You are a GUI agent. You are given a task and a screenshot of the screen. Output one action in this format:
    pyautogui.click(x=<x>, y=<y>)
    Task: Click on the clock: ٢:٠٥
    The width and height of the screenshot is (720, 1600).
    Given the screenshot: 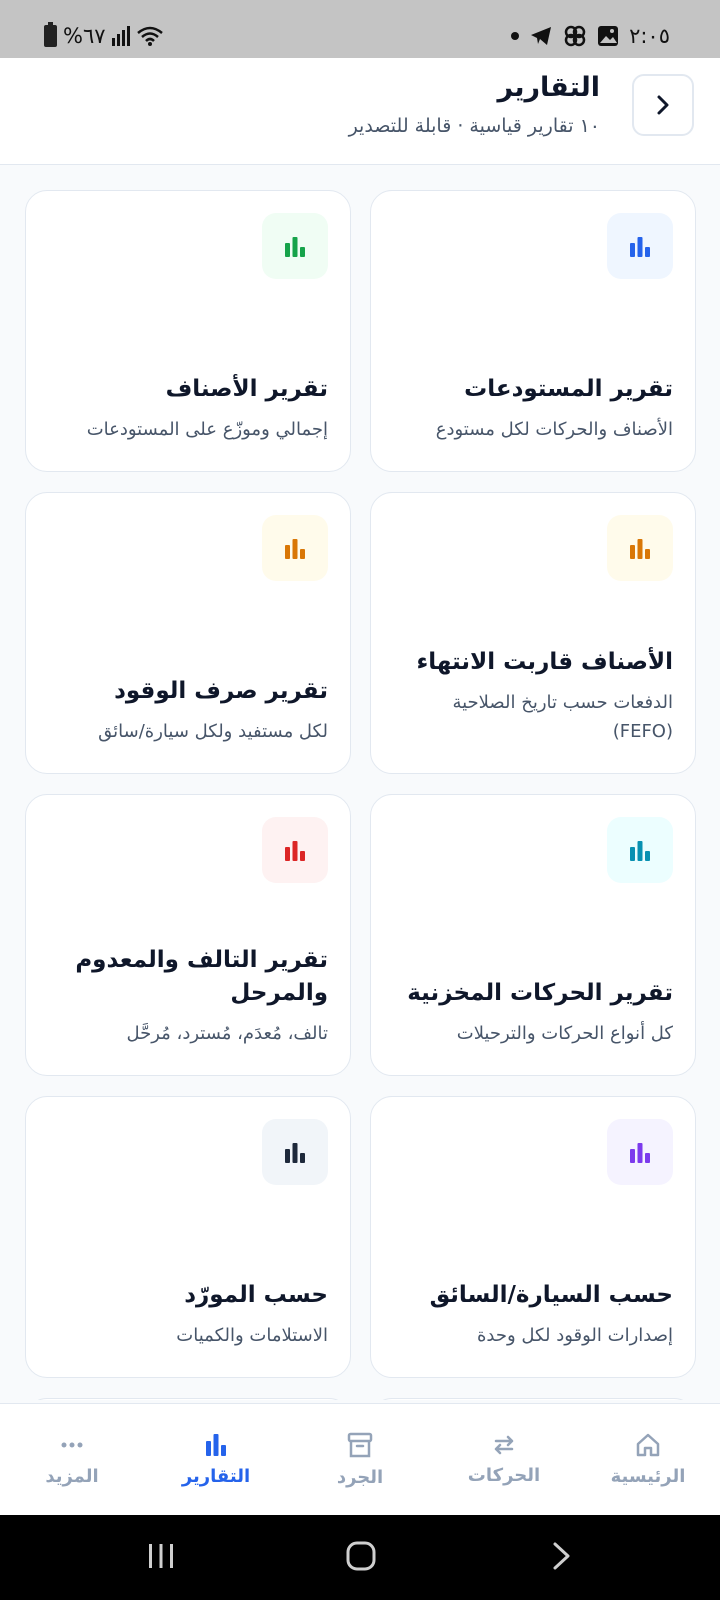 What is the action you would take?
    pyautogui.click(x=649, y=36)
    